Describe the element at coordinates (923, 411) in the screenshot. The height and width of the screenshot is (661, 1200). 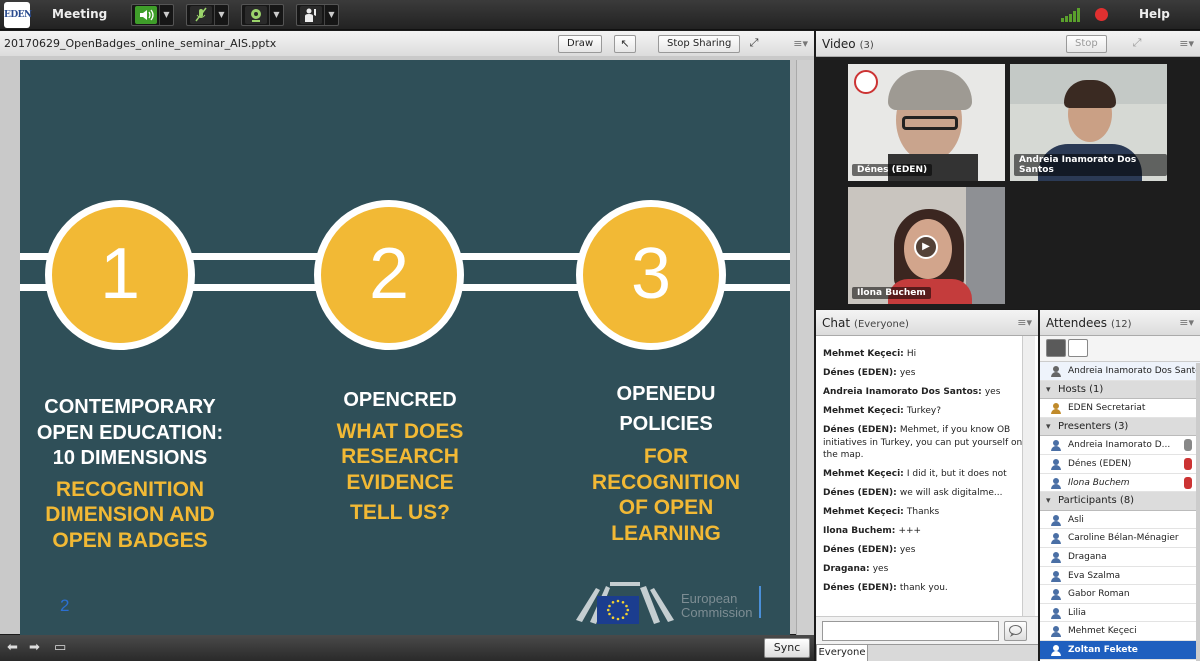
I see `chat-text: Turkey?` at that location.